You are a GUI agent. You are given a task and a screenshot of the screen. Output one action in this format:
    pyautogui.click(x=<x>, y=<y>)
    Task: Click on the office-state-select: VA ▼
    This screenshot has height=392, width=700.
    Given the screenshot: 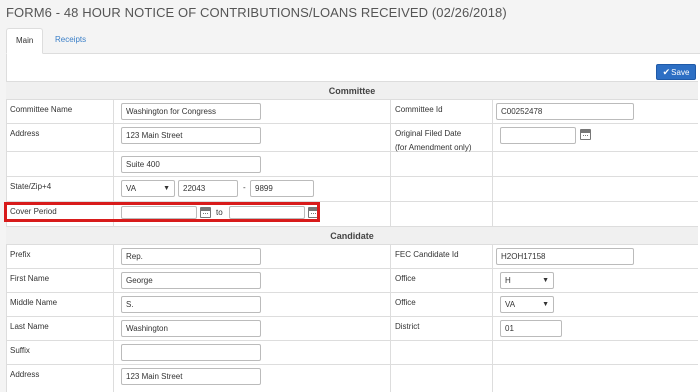 What is the action you would take?
    pyautogui.click(x=527, y=304)
    